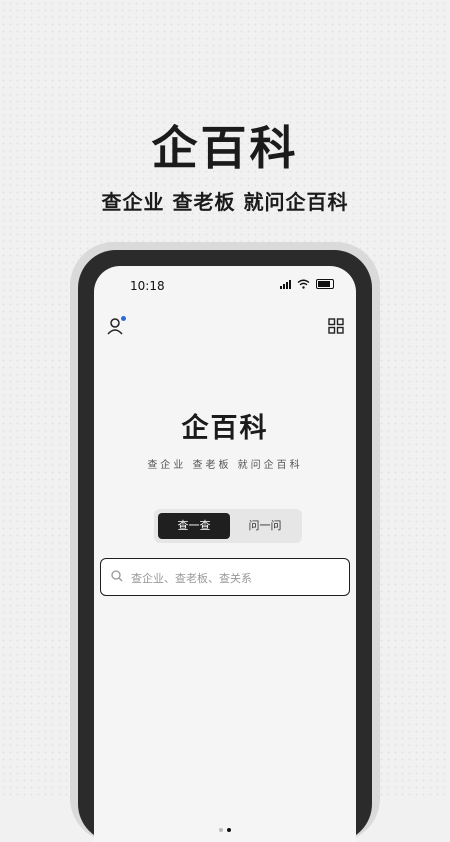 The image size is (450, 842). I want to click on grid-menu-button, so click(336, 326).